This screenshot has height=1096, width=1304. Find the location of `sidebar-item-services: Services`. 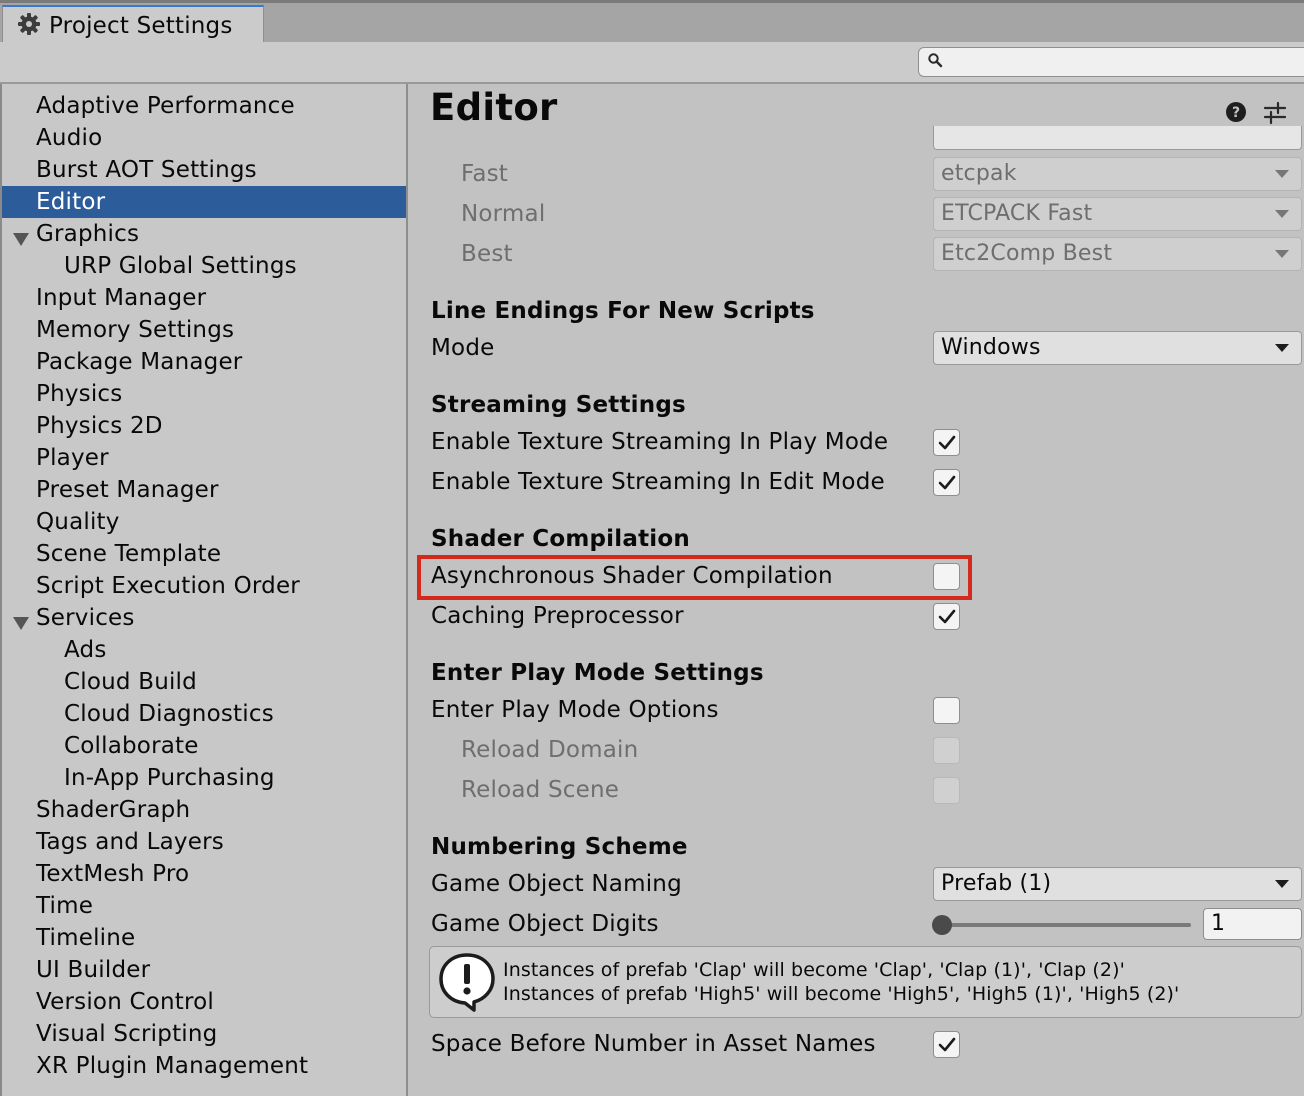

sidebar-item-services: Services is located at coordinates (204, 618).